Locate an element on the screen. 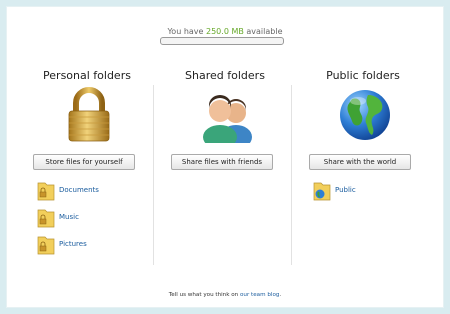  folder-link-documents: Documents is located at coordinates (79, 190).